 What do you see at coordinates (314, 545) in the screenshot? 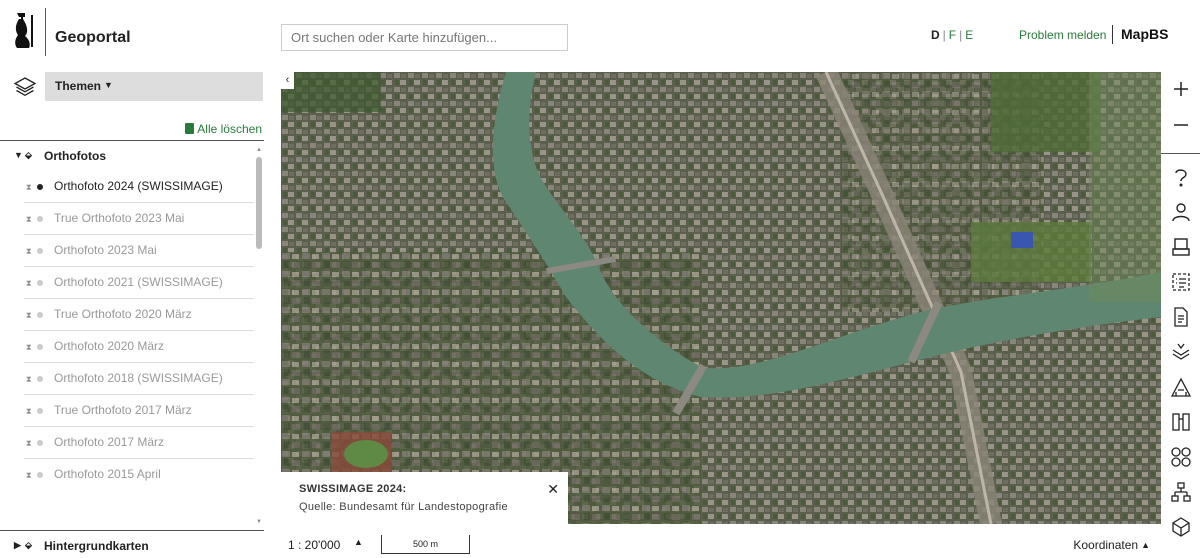
I see `scale-selector: 1 : 20'000` at bounding box center [314, 545].